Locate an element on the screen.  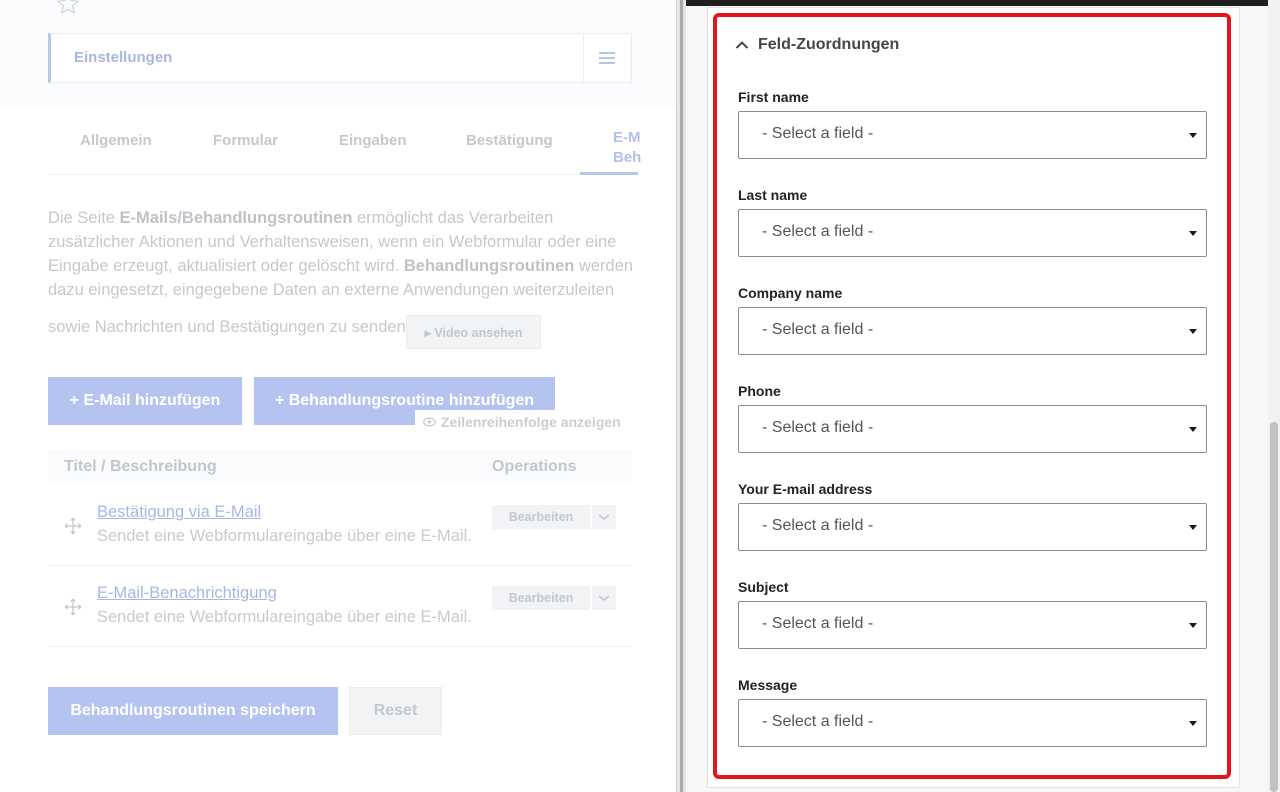
scrollbar-thumb is located at coordinates (1274, 607).